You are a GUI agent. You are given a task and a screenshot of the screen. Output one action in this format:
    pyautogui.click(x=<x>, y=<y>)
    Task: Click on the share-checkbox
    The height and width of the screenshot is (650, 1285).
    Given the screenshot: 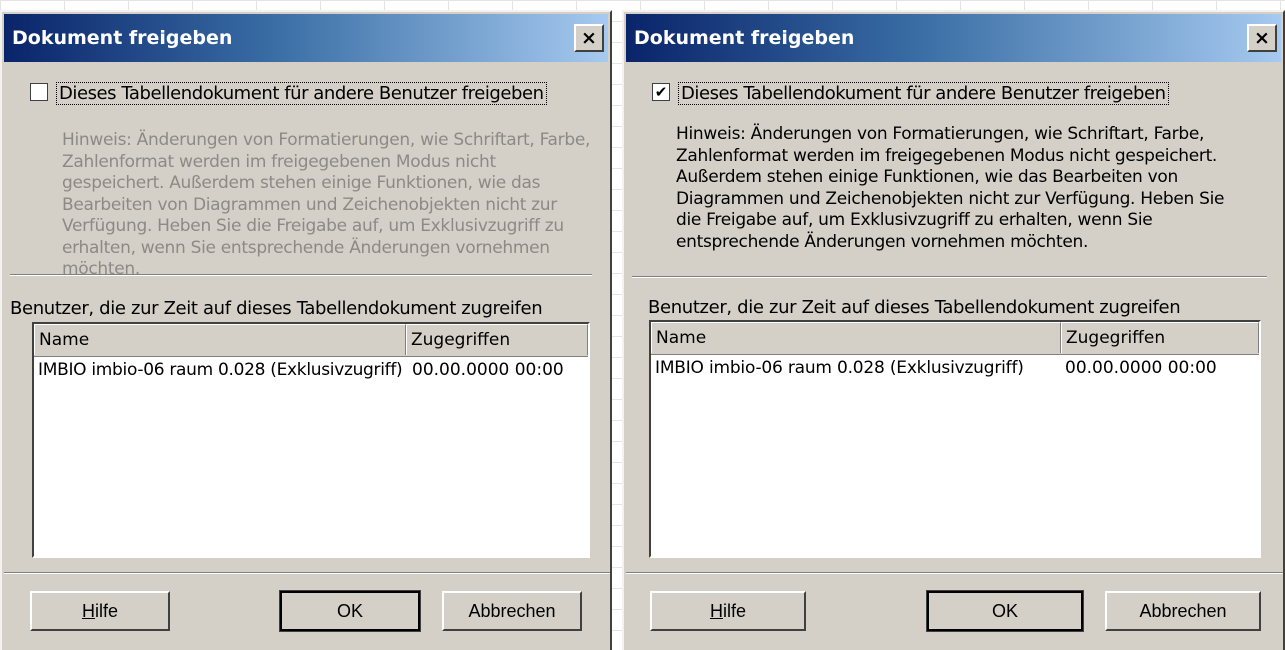 What is the action you would take?
    pyautogui.click(x=39, y=92)
    